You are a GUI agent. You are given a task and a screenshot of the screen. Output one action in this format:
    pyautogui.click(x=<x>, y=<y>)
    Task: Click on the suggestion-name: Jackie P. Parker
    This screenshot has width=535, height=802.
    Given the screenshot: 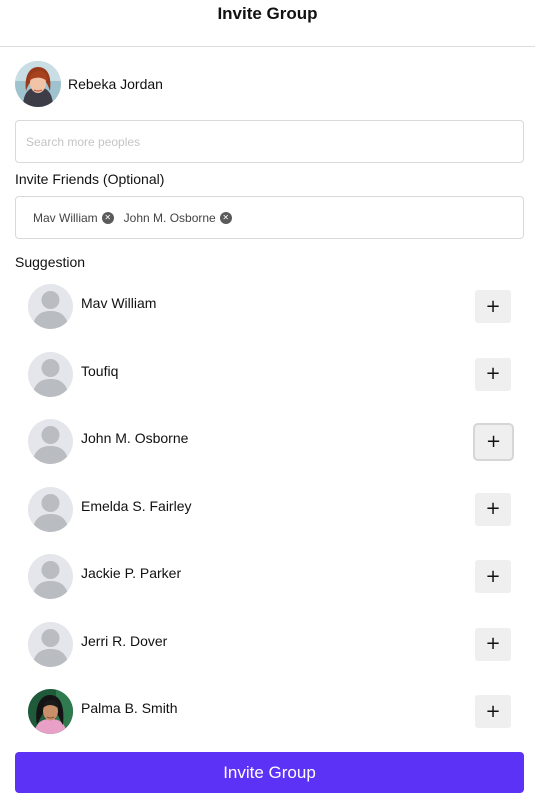 What is the action you would take?
    pyautogui.click(x=131, y=573)
    